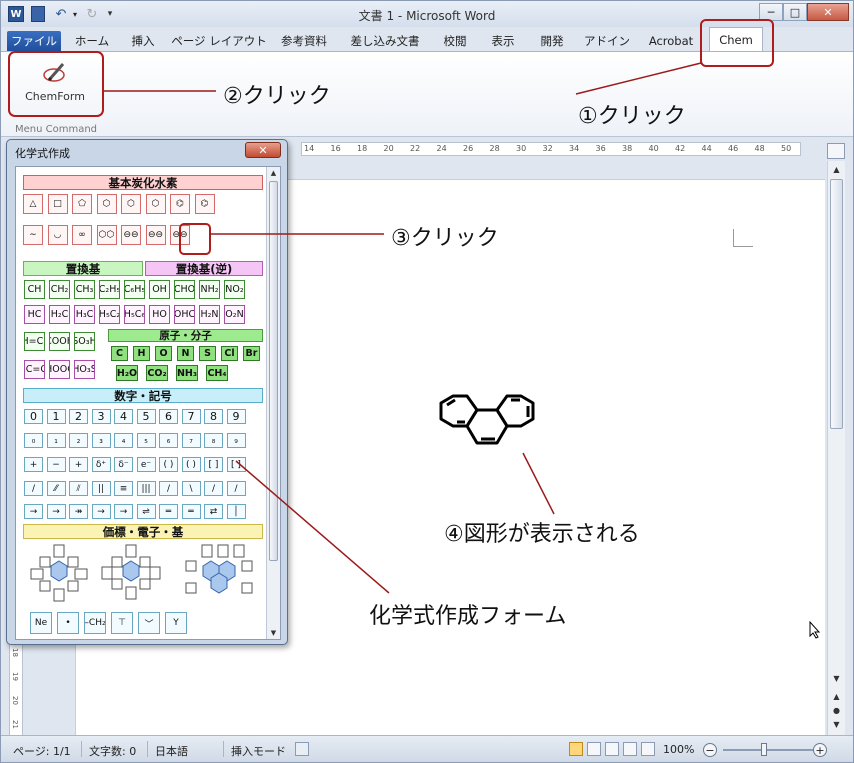 Image resolution: width=854 pixels, height=763 pixels. What do you see at coordinates (217, 373) in the screenshot?
I see `molecule-3: CH₄` at bounding box center [217, 373].